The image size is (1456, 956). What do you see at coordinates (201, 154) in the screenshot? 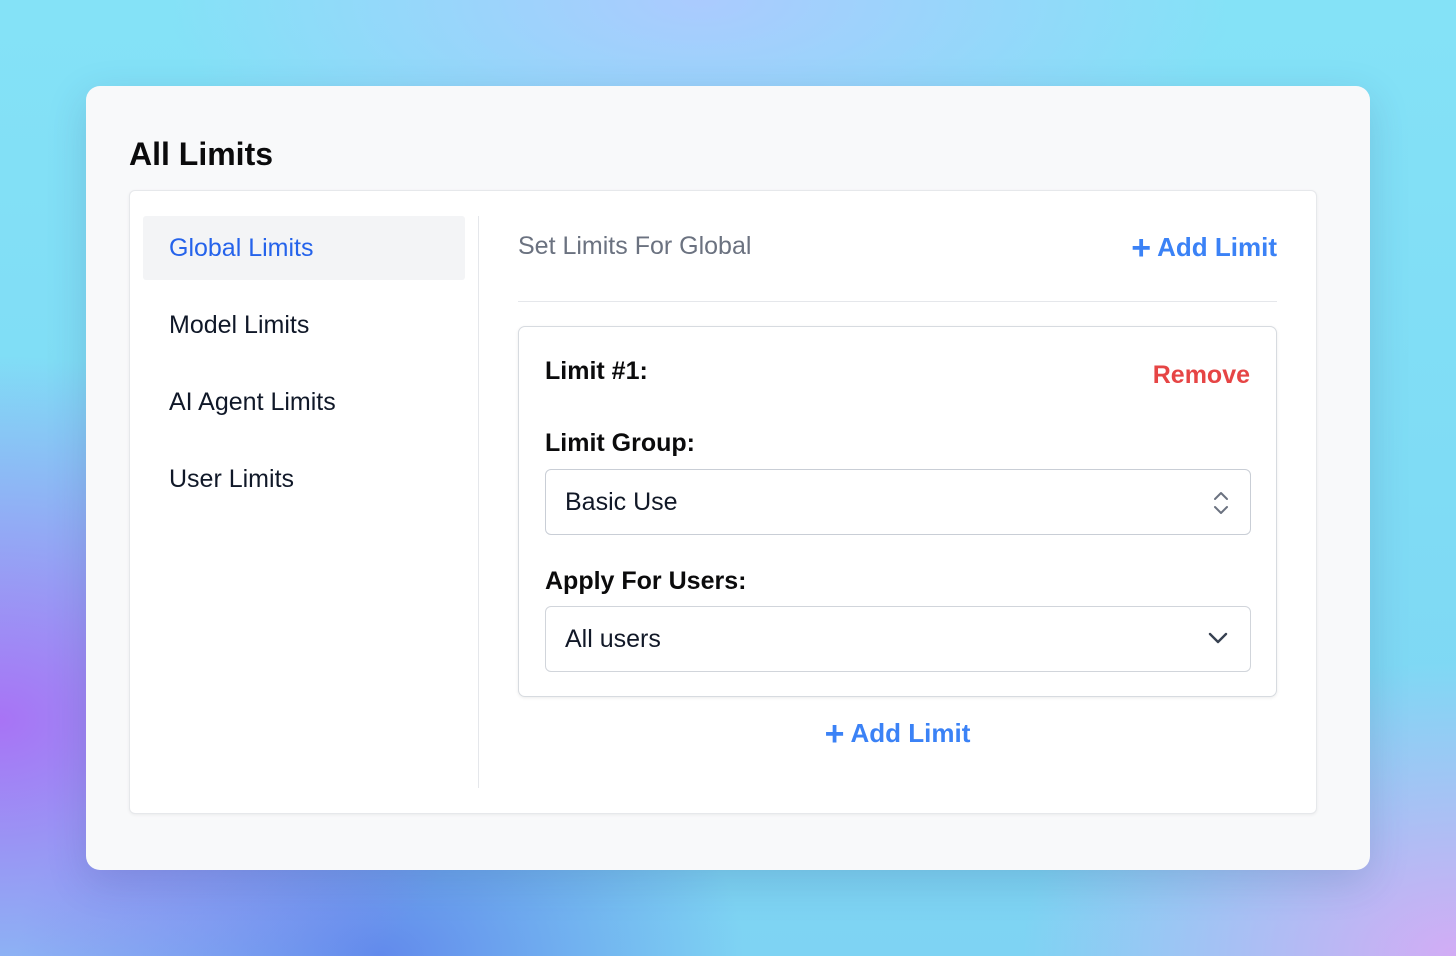
I see `page-title: All Limits` at bounding box center [201, 154].